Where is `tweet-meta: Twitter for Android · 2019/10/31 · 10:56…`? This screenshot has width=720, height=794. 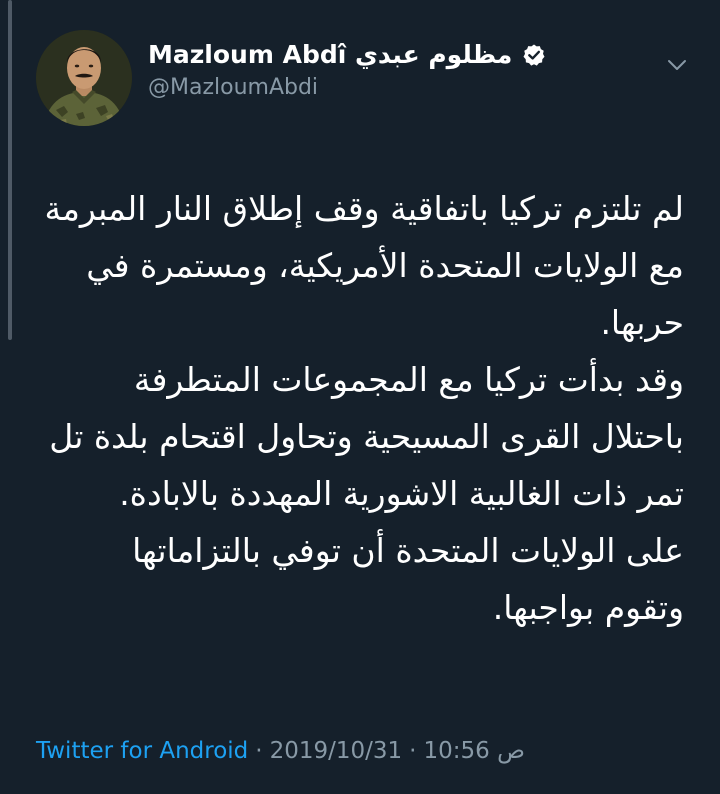
tweet-meta: Twitter for Android · 2019/10/31 · 10:56… is located at coordinates (280, 751).